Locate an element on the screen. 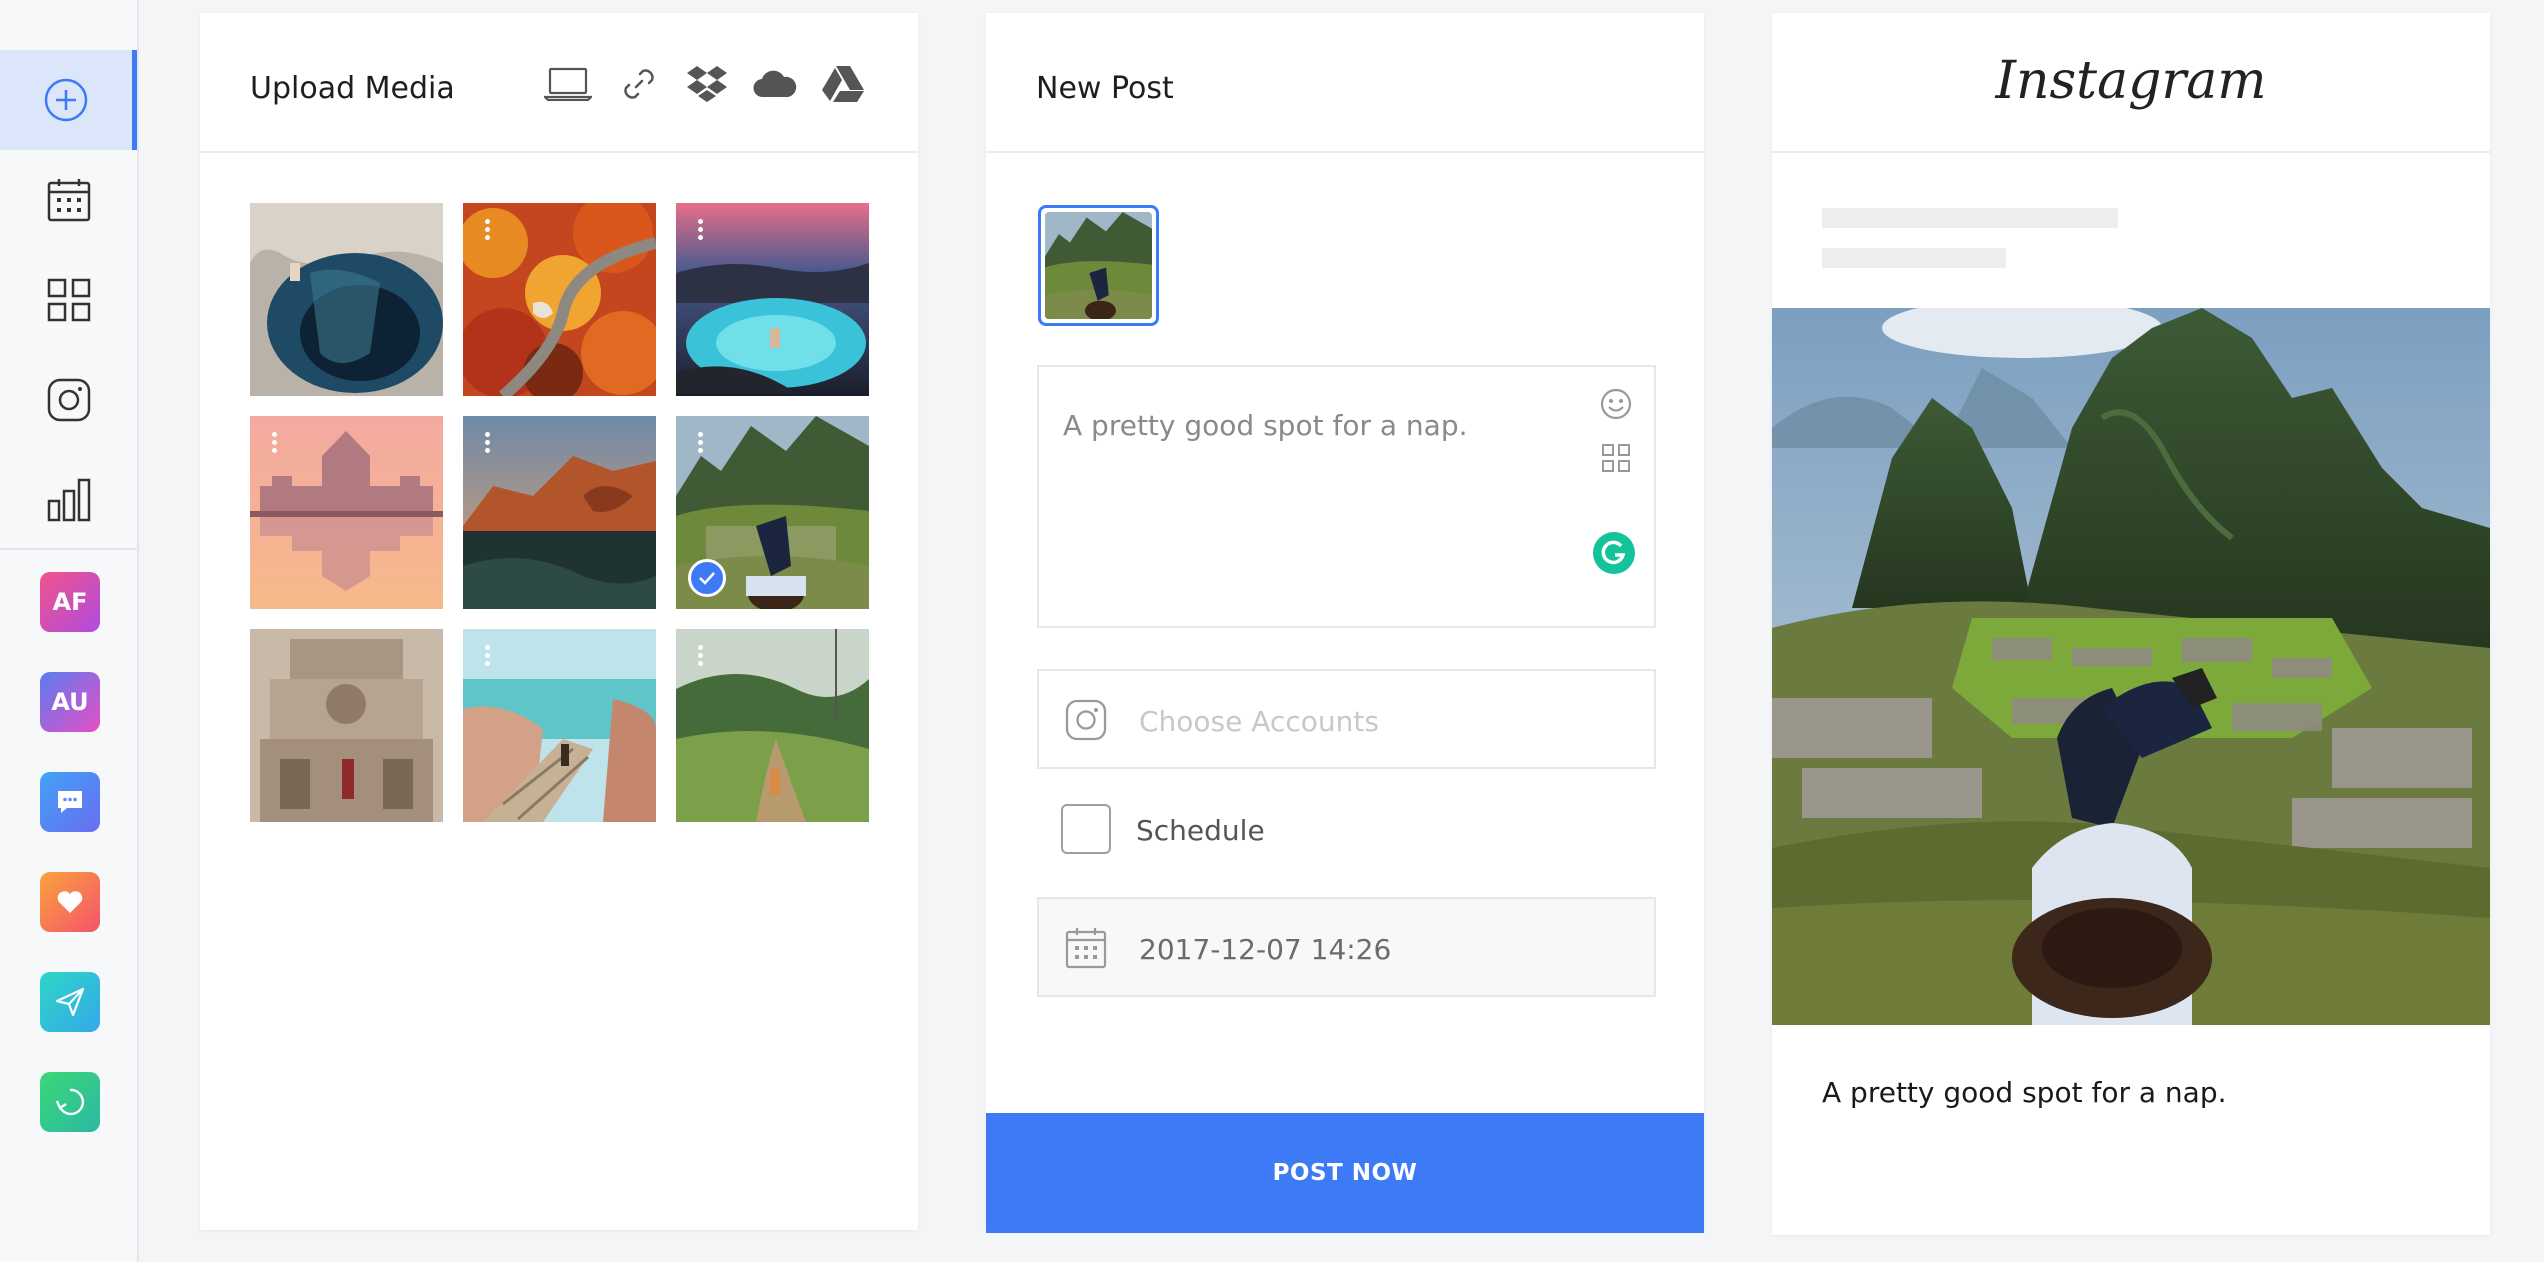 The width and height of the screenshot is (2544, 1262). media-thumb-parliament is located at coordinates (346, 512).